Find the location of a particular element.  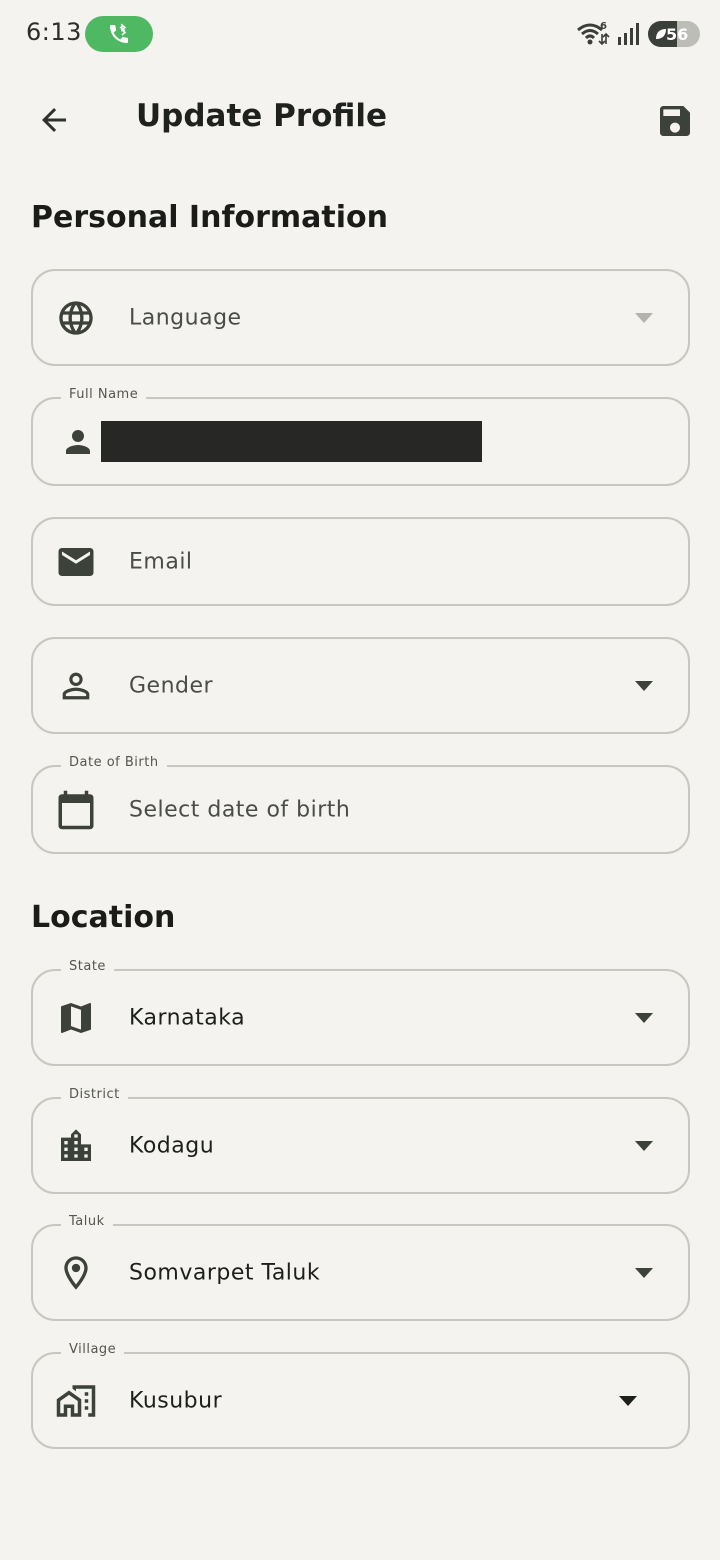

phone-bluetooth-icon is located at coordinates (119, 33).